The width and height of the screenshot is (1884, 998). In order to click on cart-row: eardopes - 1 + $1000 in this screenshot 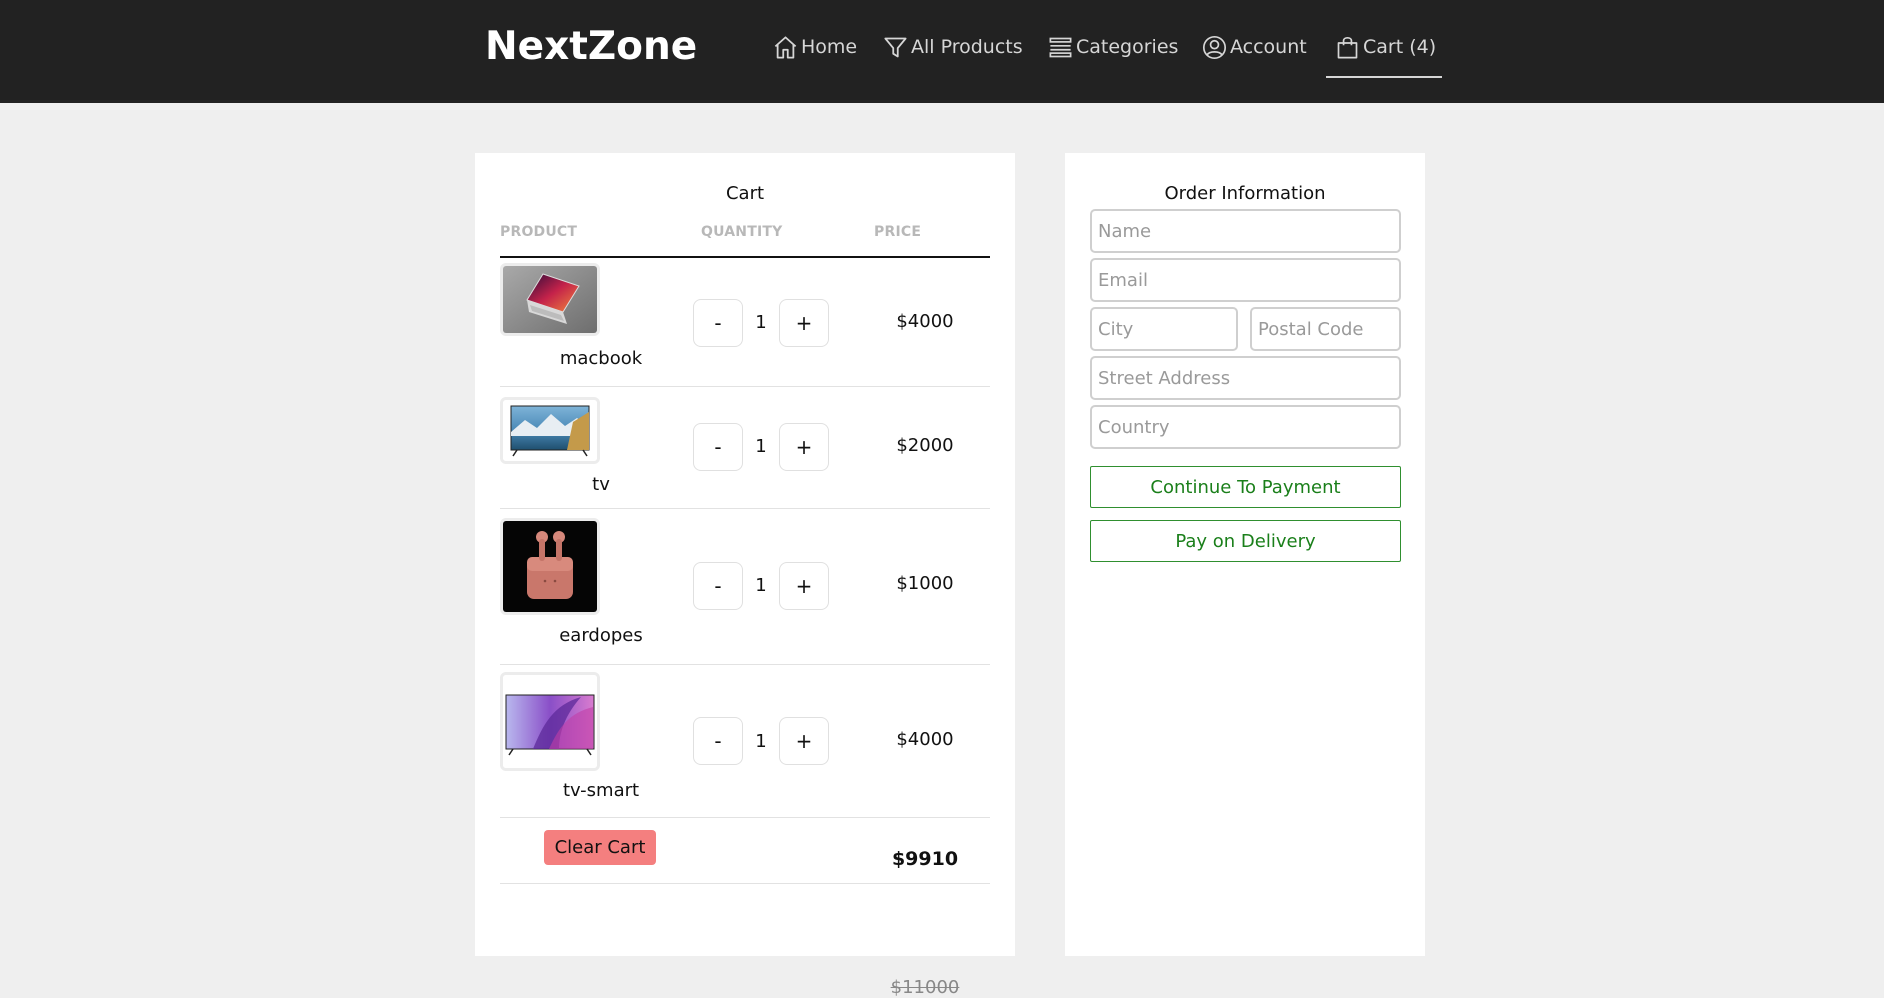, I will do `click(745, 587)`.